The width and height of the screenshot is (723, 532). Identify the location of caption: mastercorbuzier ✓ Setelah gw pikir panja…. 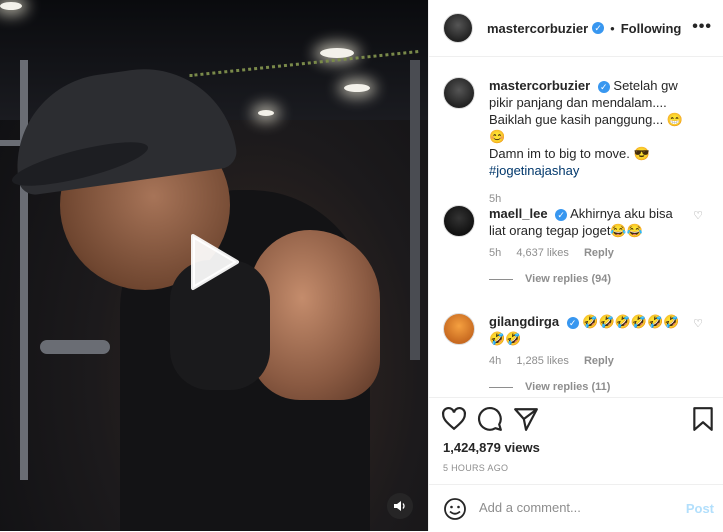
(578, 141).